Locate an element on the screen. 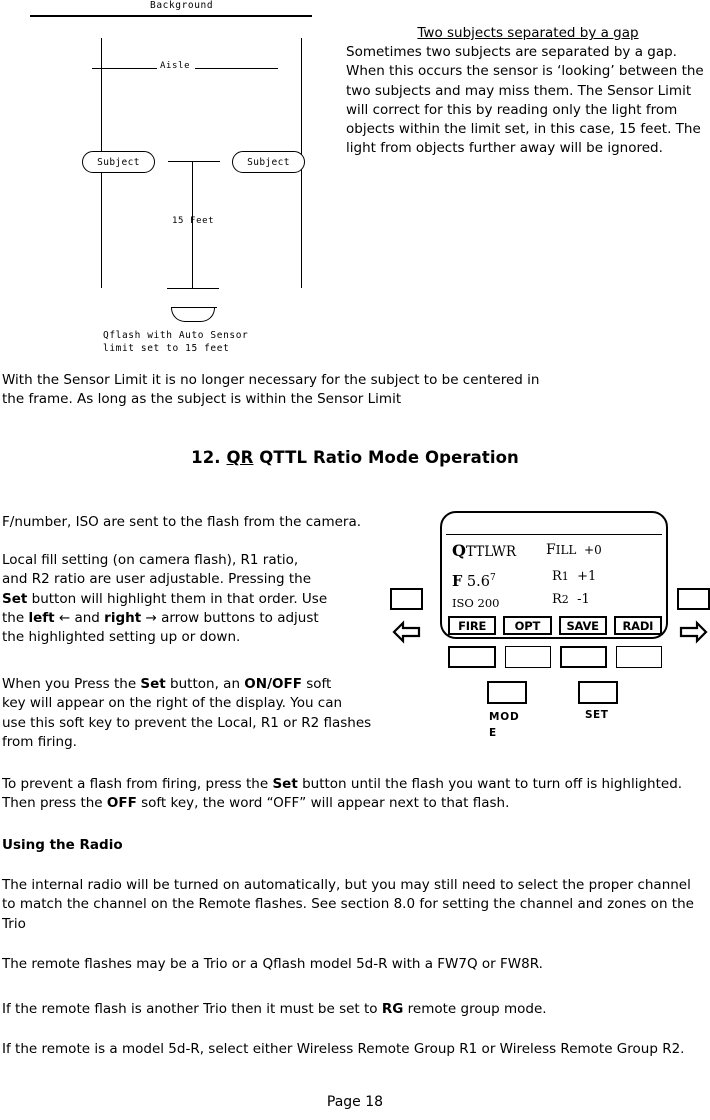  lcd-fill-label-rest: ILL is located at coordinates (566, 550).